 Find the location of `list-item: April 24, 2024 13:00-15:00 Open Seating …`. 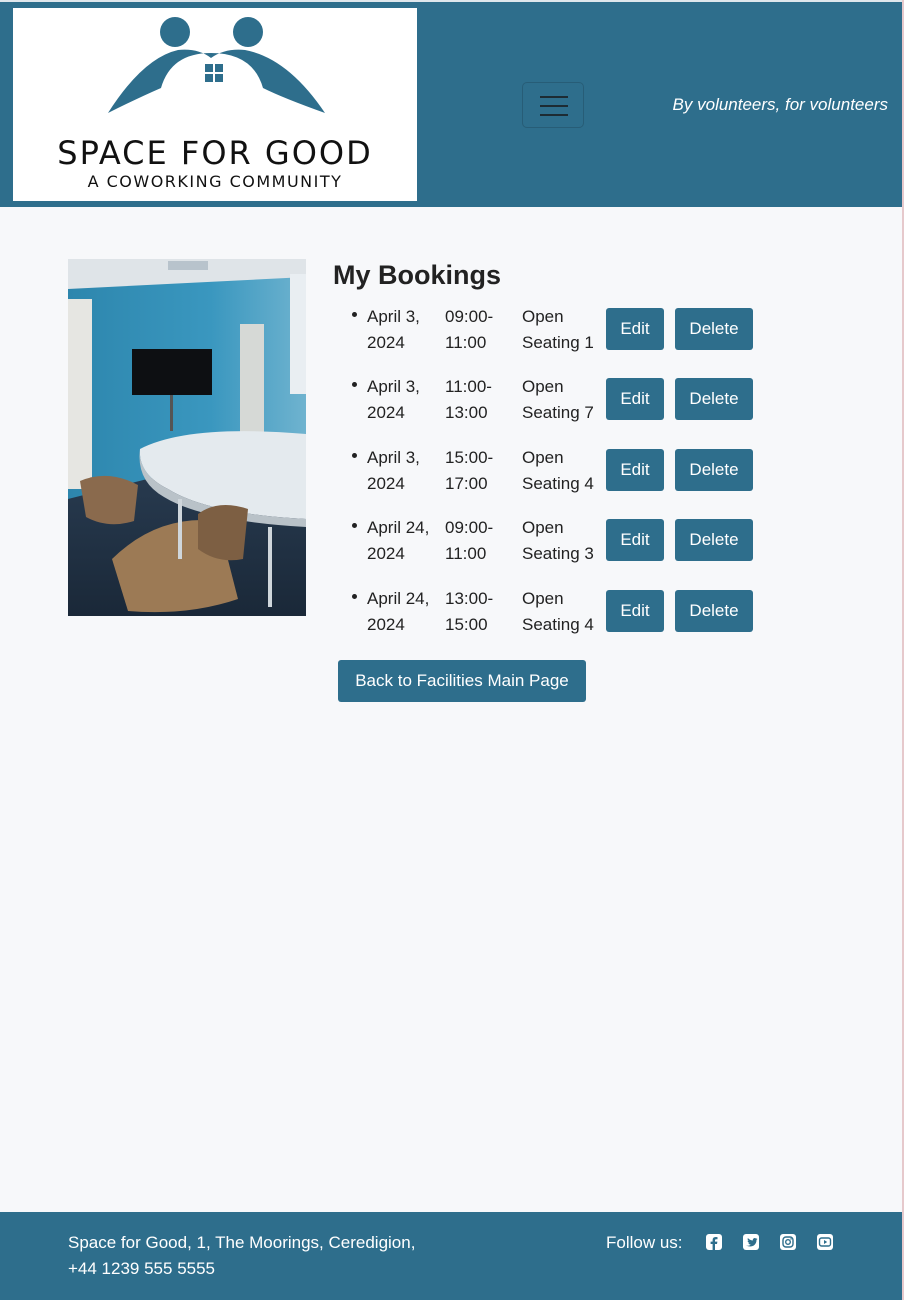

list-item: April 24, 2024 13:00-15:00 Open Seating … is located at coordinates (560, 619).